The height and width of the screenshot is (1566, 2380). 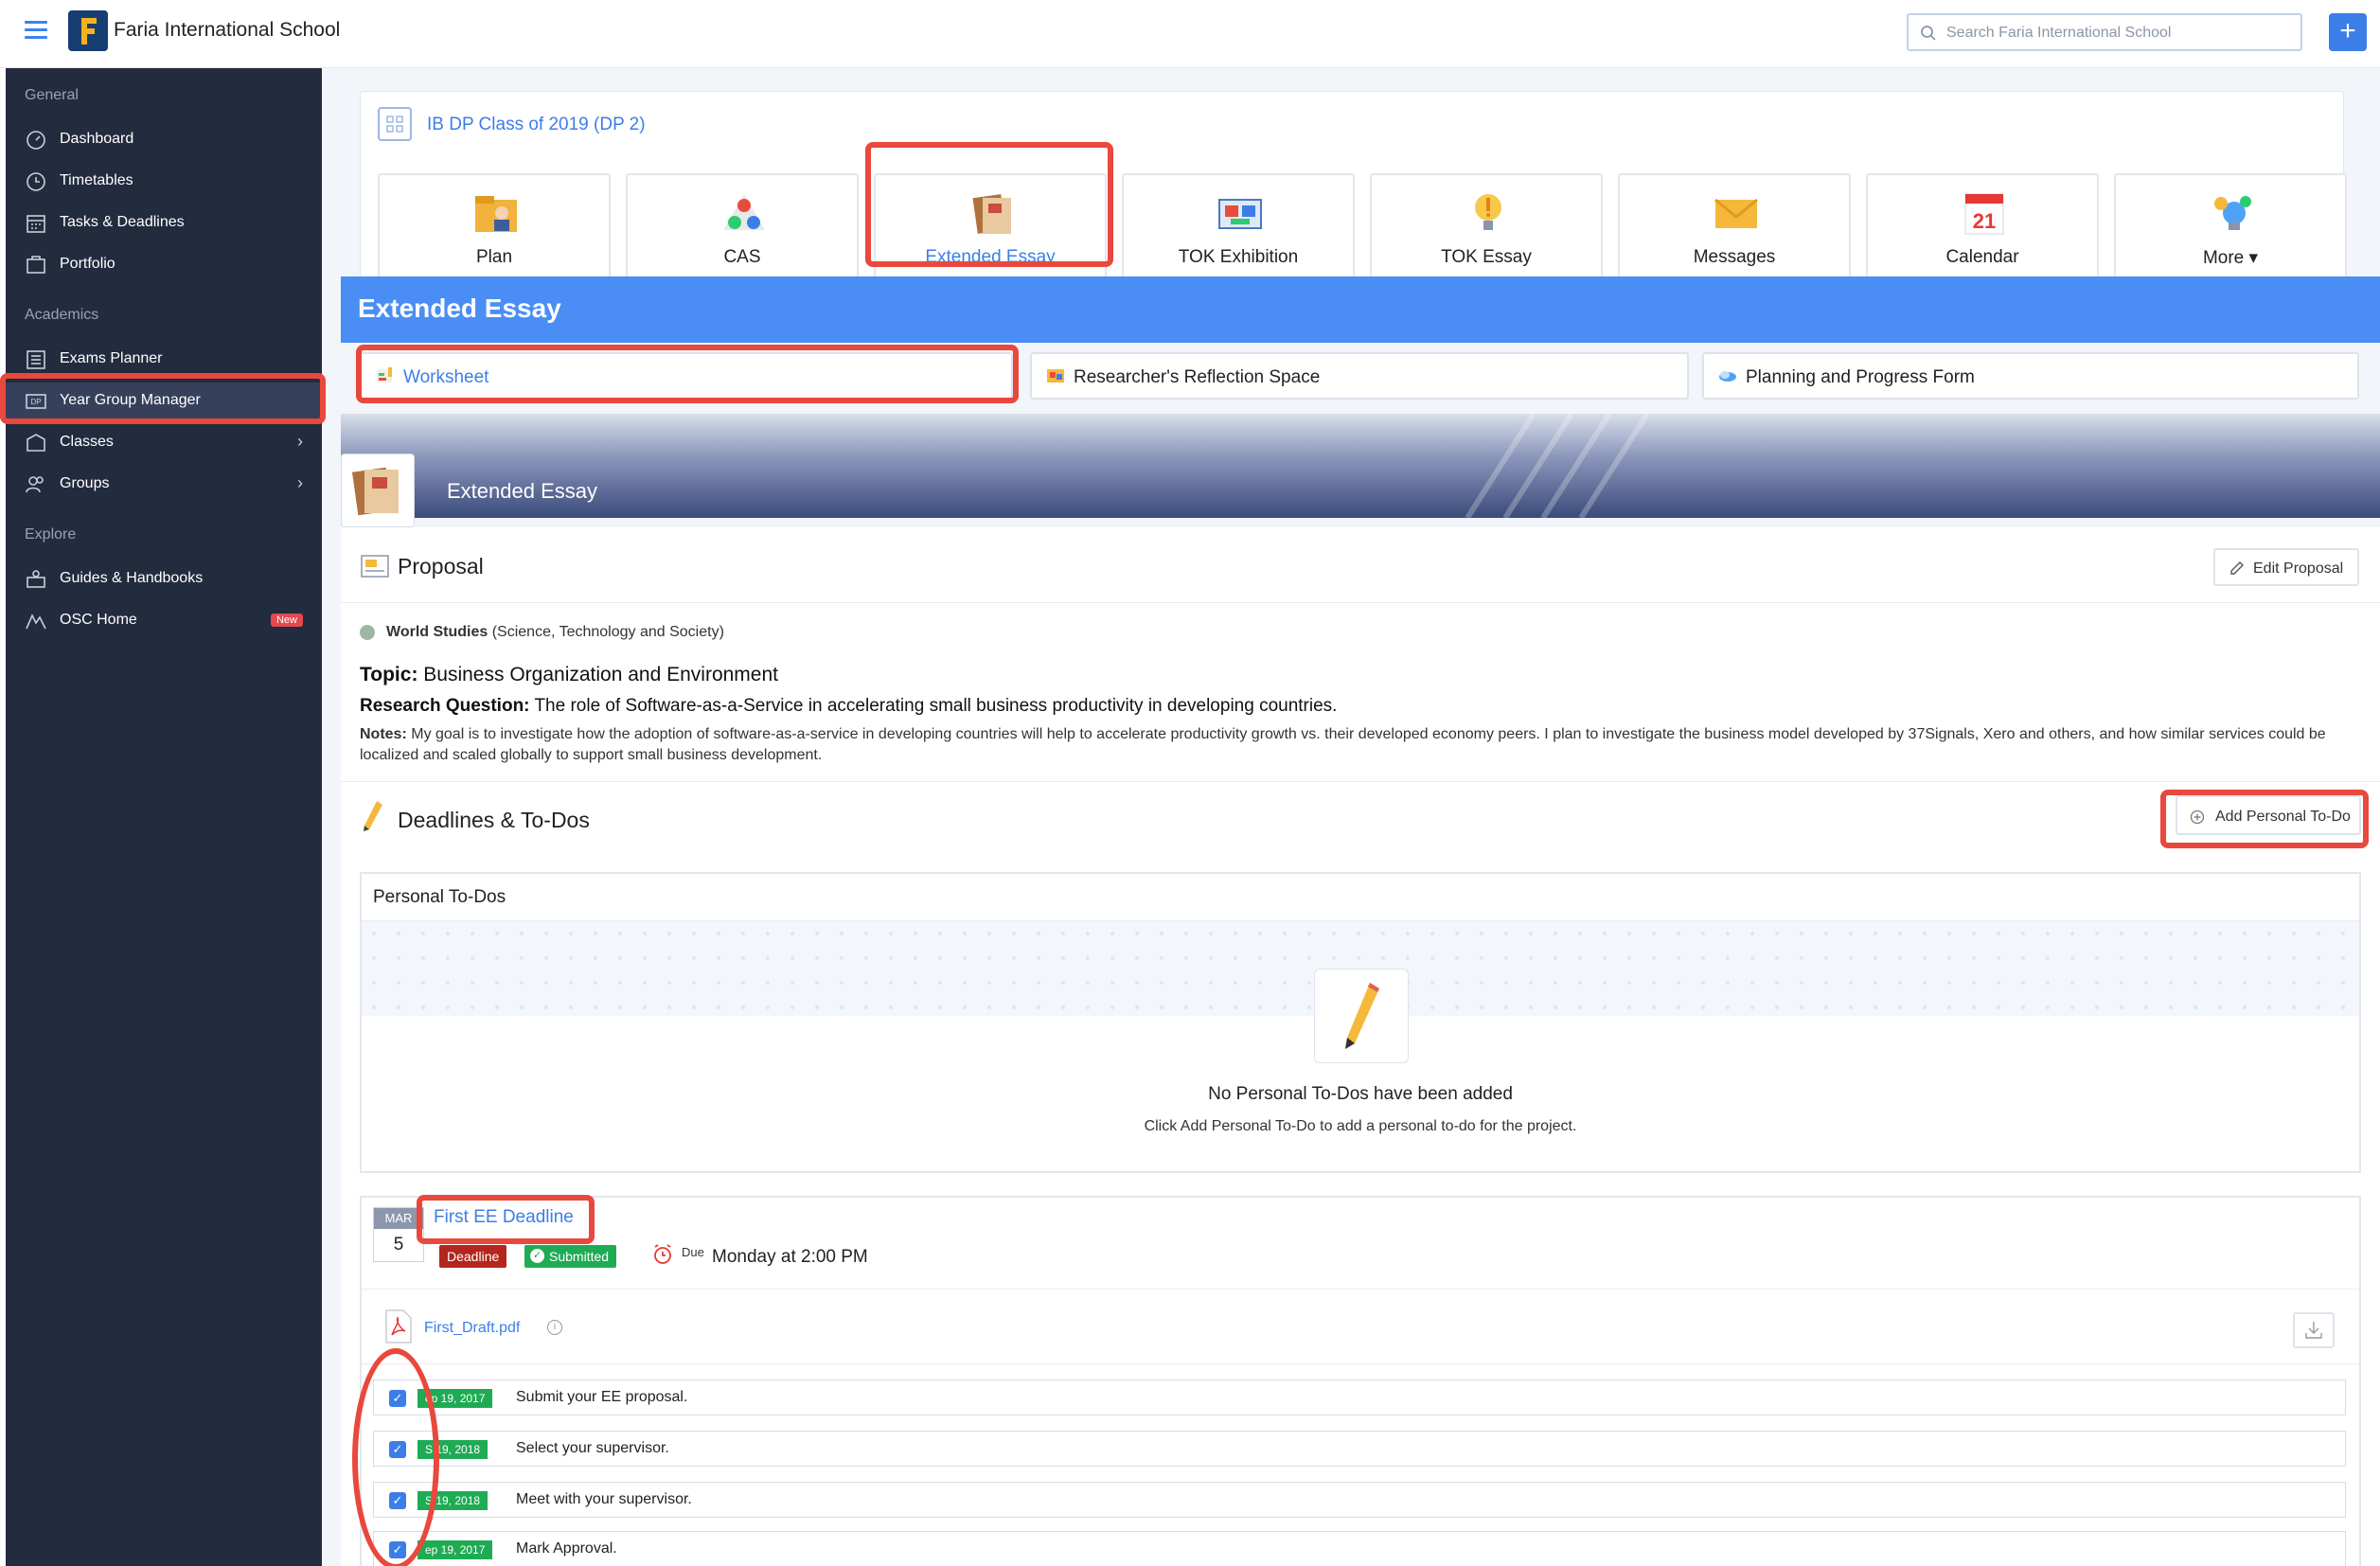 What do you see at coordinates (373, 816) in the screenshot?
I see `pencil-icon` at bounding box center [373, 816].